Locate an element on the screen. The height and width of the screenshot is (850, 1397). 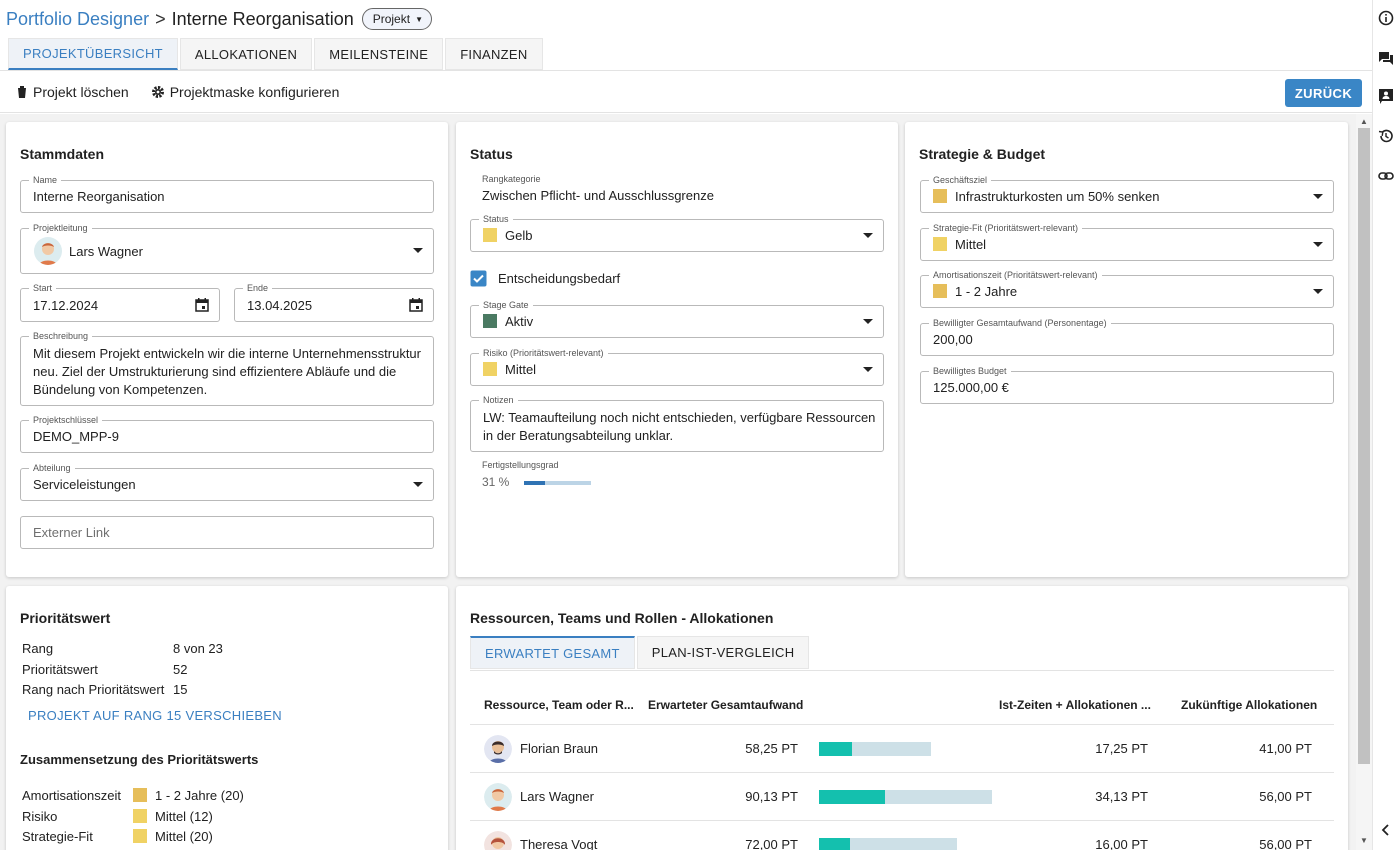
comp-payback-value: 1 - 2 Jahre (20) is located at coordinates (199, 795).